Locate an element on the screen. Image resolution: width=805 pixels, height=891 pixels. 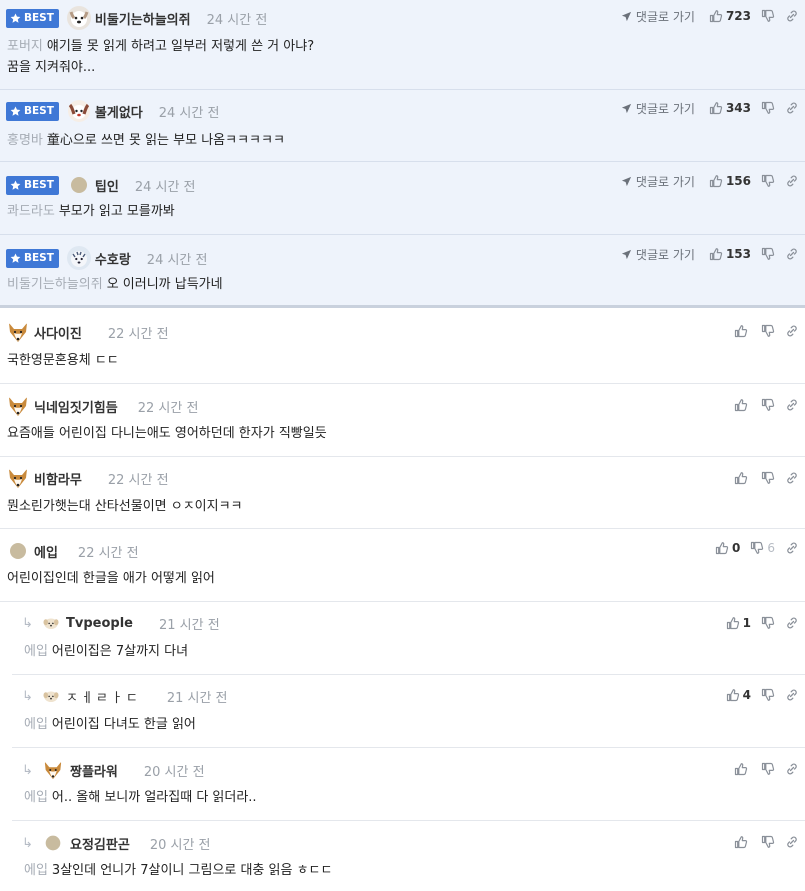
like-button: 153 is located at coordinates (730, 254).